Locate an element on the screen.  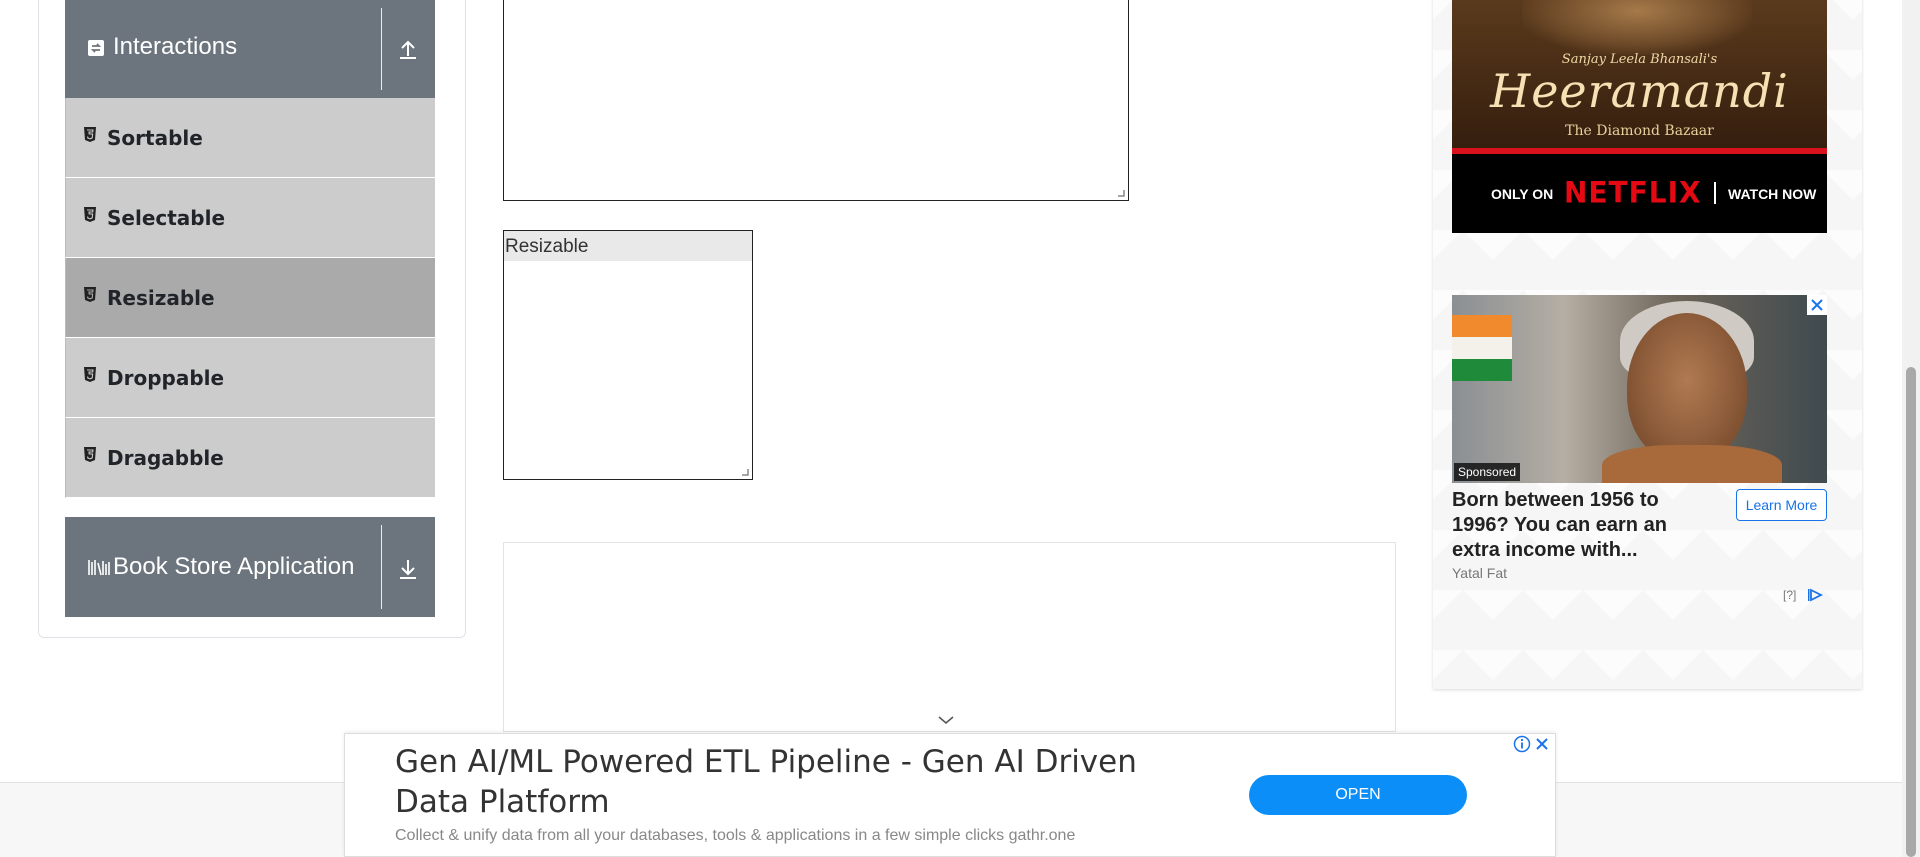
group-header-book-store: Book Store Application is located at coordinates (250, 567).